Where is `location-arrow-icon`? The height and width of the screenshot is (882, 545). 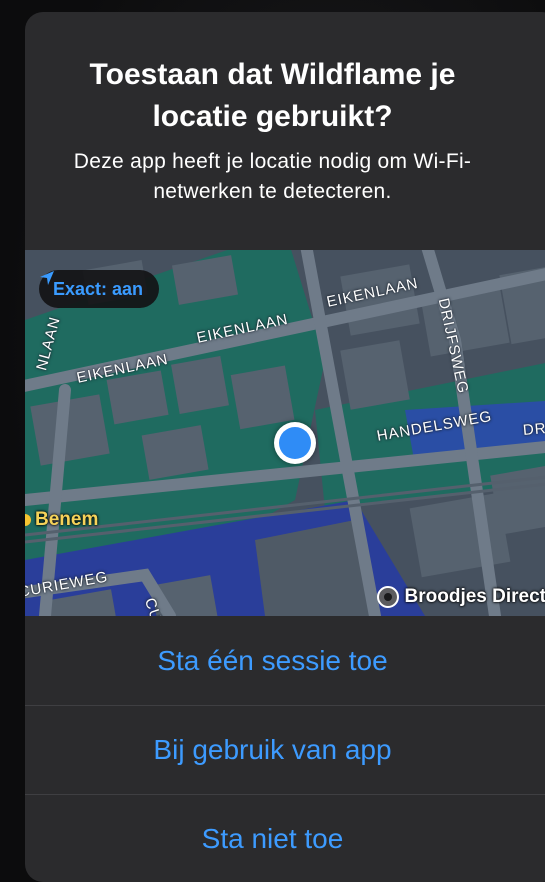
location-arrow-icon is located at coordinates (47, 278).